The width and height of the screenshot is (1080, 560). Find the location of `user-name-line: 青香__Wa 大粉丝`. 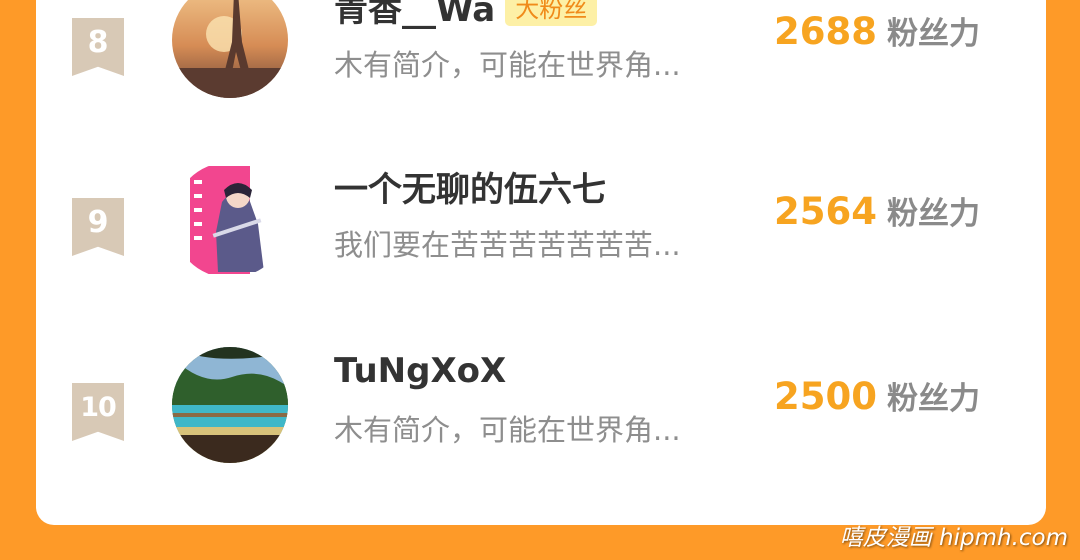

user-name-line: 青香__Wa 大粉丝 is located at coordinates (466, 15).